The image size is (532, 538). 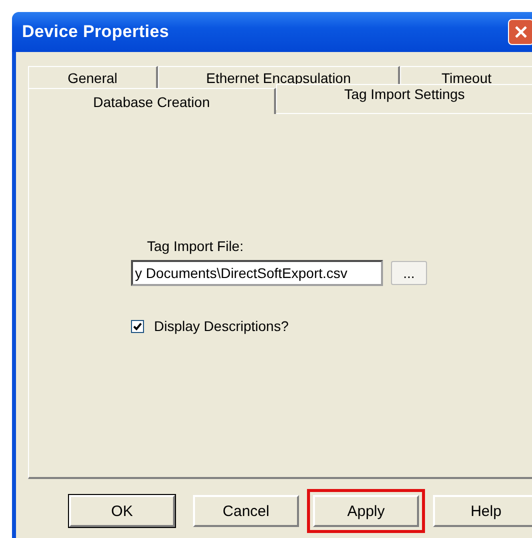 What do you see at coordinates (257, 273) in the screenshot?
I see `file-path-field: y Documents\DirectSoftExport.csv` at bounding box center [257, 273].